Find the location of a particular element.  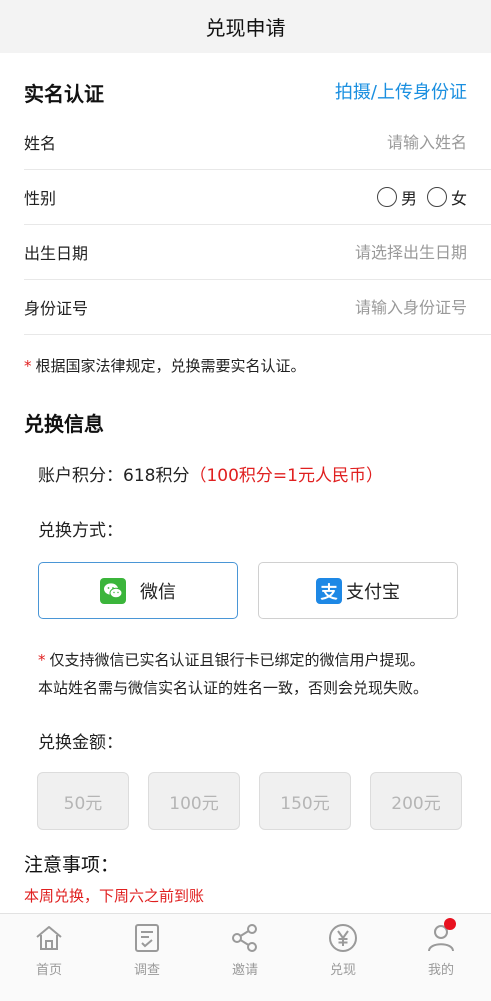

points-value: 账户积分：618积分 is located at coordinates (114, 476).